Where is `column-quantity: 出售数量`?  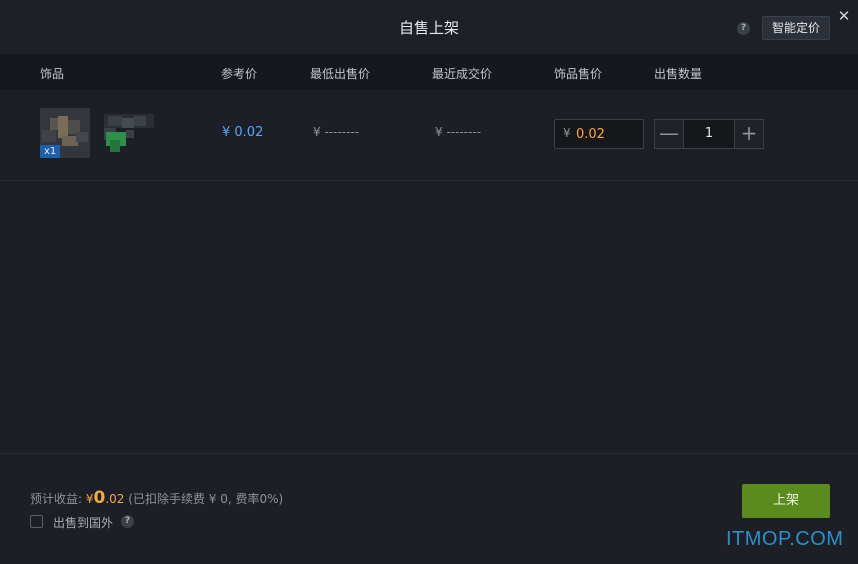 column-quantity: 出售数量 is located at coordinates (678, 74).